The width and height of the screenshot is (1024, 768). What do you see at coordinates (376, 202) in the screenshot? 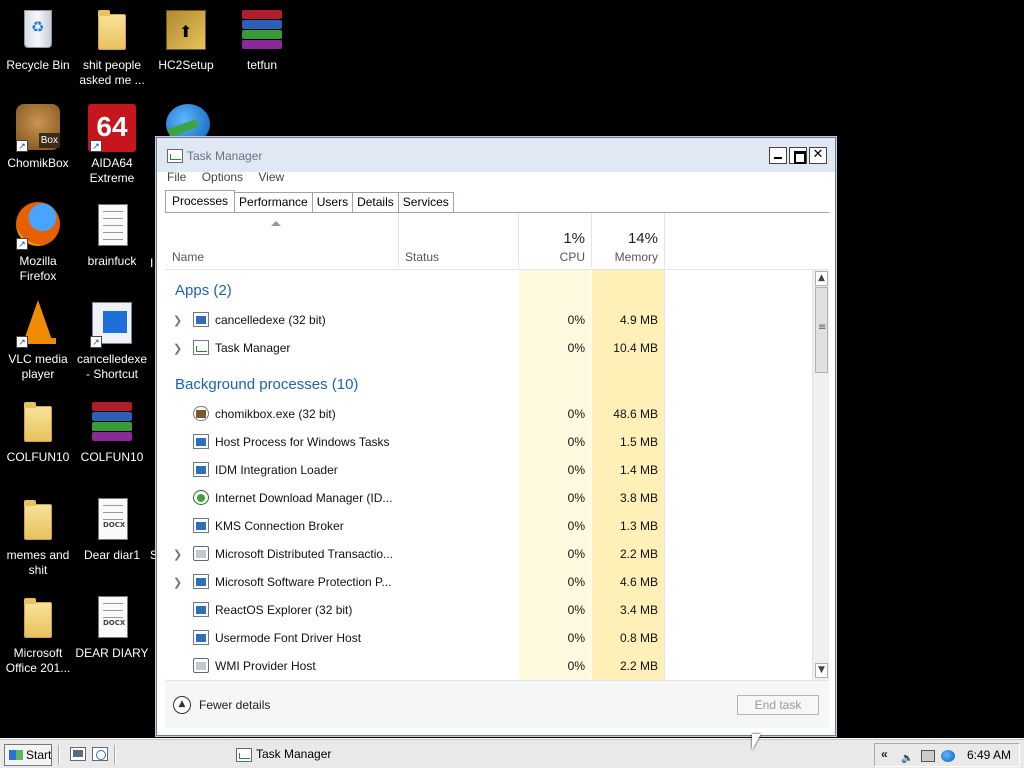
I see `tab-details: Details` at bounding box center [376, 202].